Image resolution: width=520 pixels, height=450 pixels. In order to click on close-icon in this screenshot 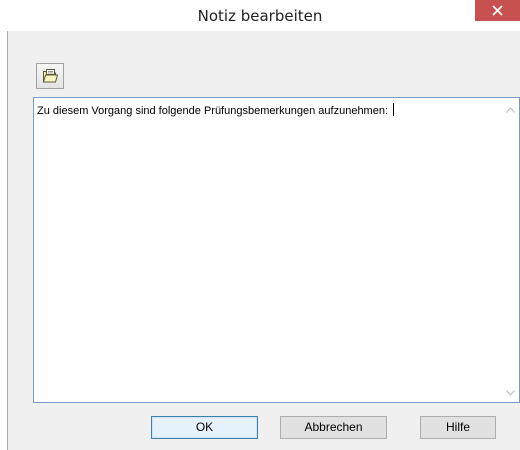, I will do `click(497, 10)`.